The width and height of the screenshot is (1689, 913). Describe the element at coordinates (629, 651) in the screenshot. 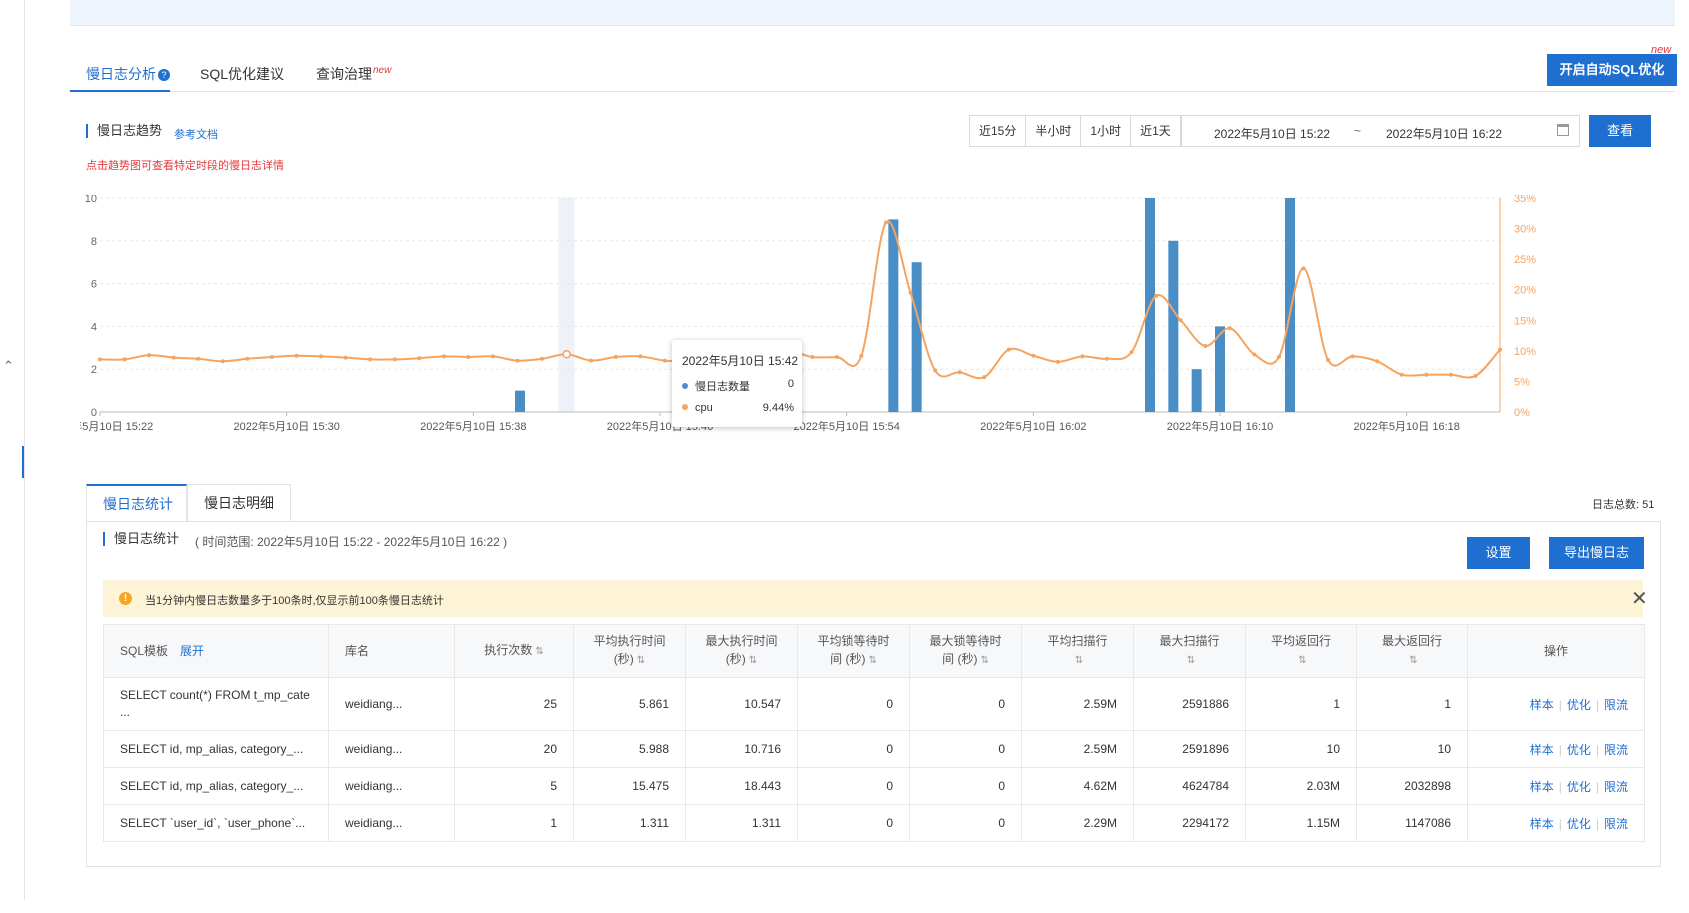

I see `col-avg-exec-time: 平均执行时间 (秒) ⇅` at that location.